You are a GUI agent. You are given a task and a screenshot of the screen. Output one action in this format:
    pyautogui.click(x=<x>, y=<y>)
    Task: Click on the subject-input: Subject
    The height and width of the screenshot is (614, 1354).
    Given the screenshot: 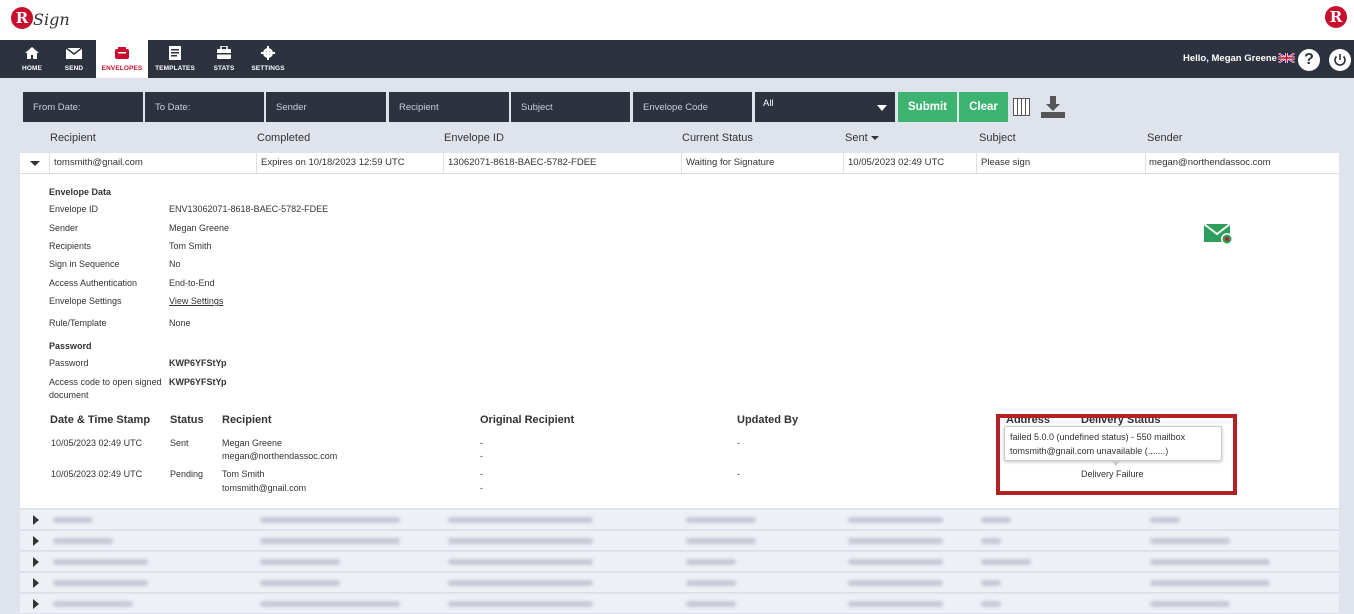 What is the action you would take?
    pyautogui.click(x=570, y=107)
    